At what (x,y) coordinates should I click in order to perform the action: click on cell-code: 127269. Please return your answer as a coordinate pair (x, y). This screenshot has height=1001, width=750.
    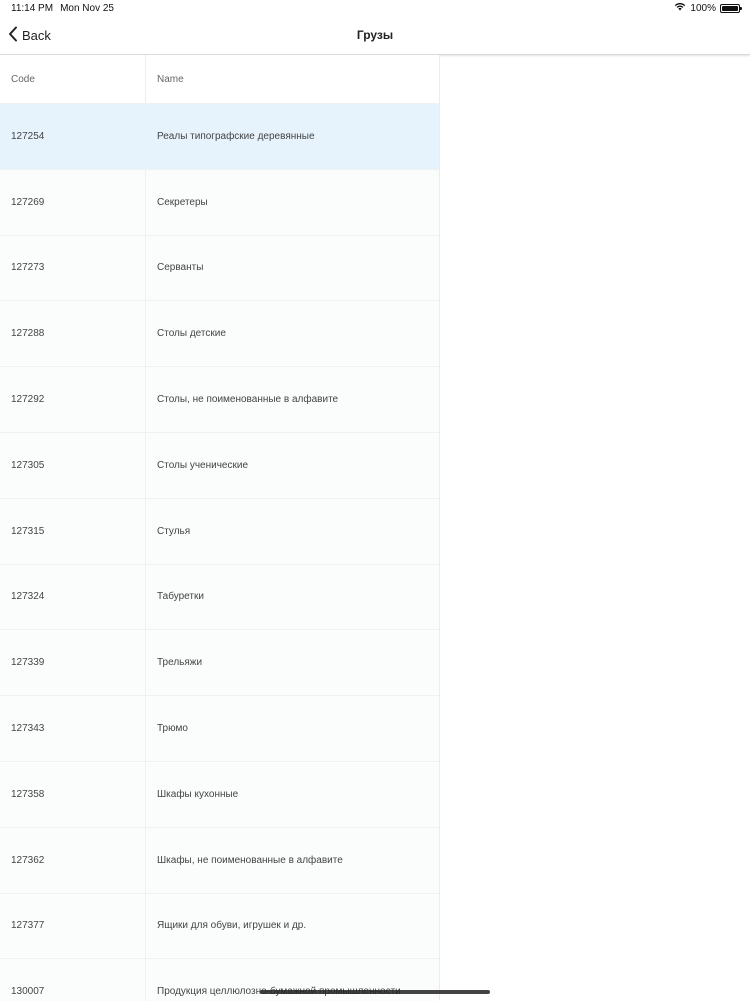
    Looking at the image, I should click on (73, 202).